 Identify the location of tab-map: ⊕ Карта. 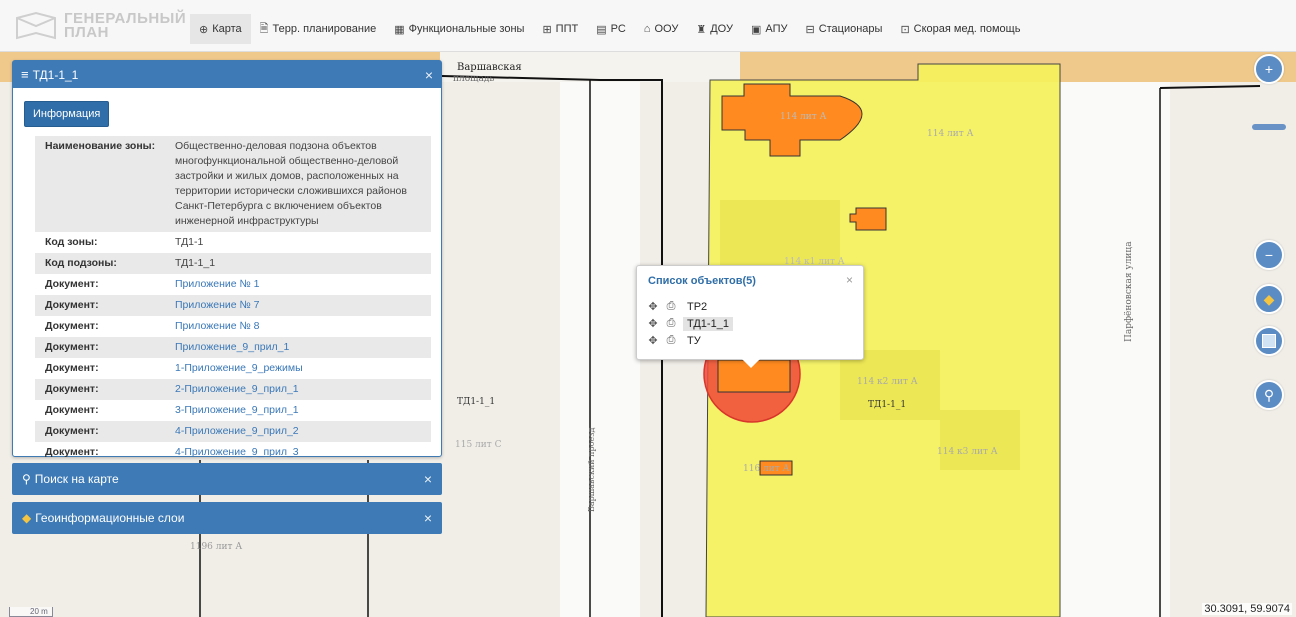
(220, 29).